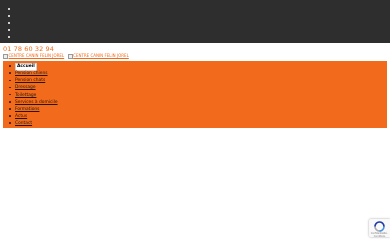  Describe the element at coordinates (25, 95) in the screenshot. I see `nav-link-toilettage: Toilettage` at that location.